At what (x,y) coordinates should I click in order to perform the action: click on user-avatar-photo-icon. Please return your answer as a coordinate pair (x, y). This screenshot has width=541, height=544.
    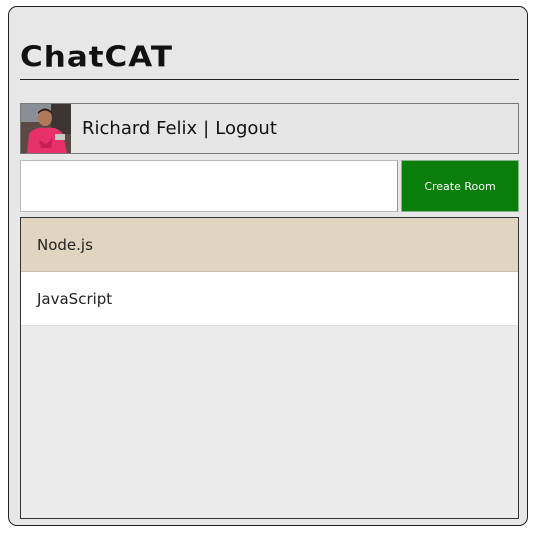
    Looking at the image, I should click on (46, 128).